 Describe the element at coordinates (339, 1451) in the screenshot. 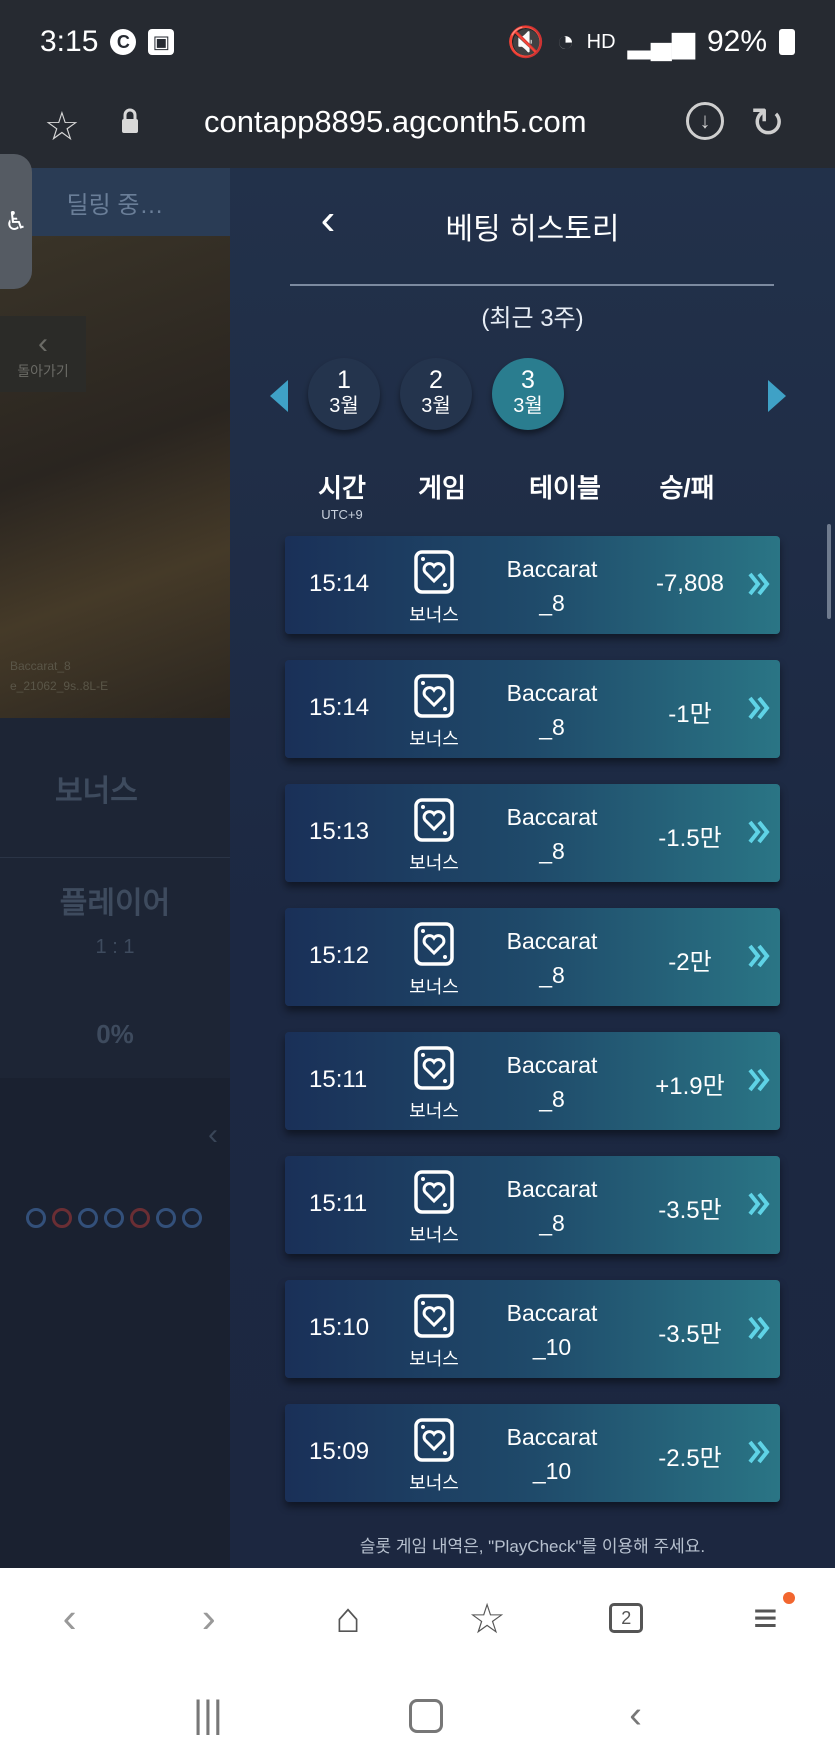

I see `row-time: 15:09` at that location.